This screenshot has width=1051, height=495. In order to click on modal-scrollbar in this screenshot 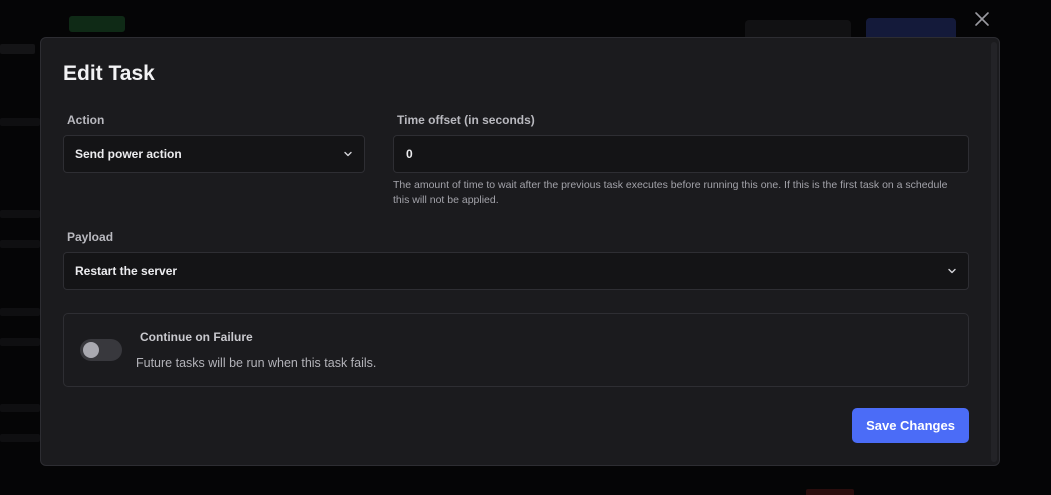, I will do `click(994, 252)`.